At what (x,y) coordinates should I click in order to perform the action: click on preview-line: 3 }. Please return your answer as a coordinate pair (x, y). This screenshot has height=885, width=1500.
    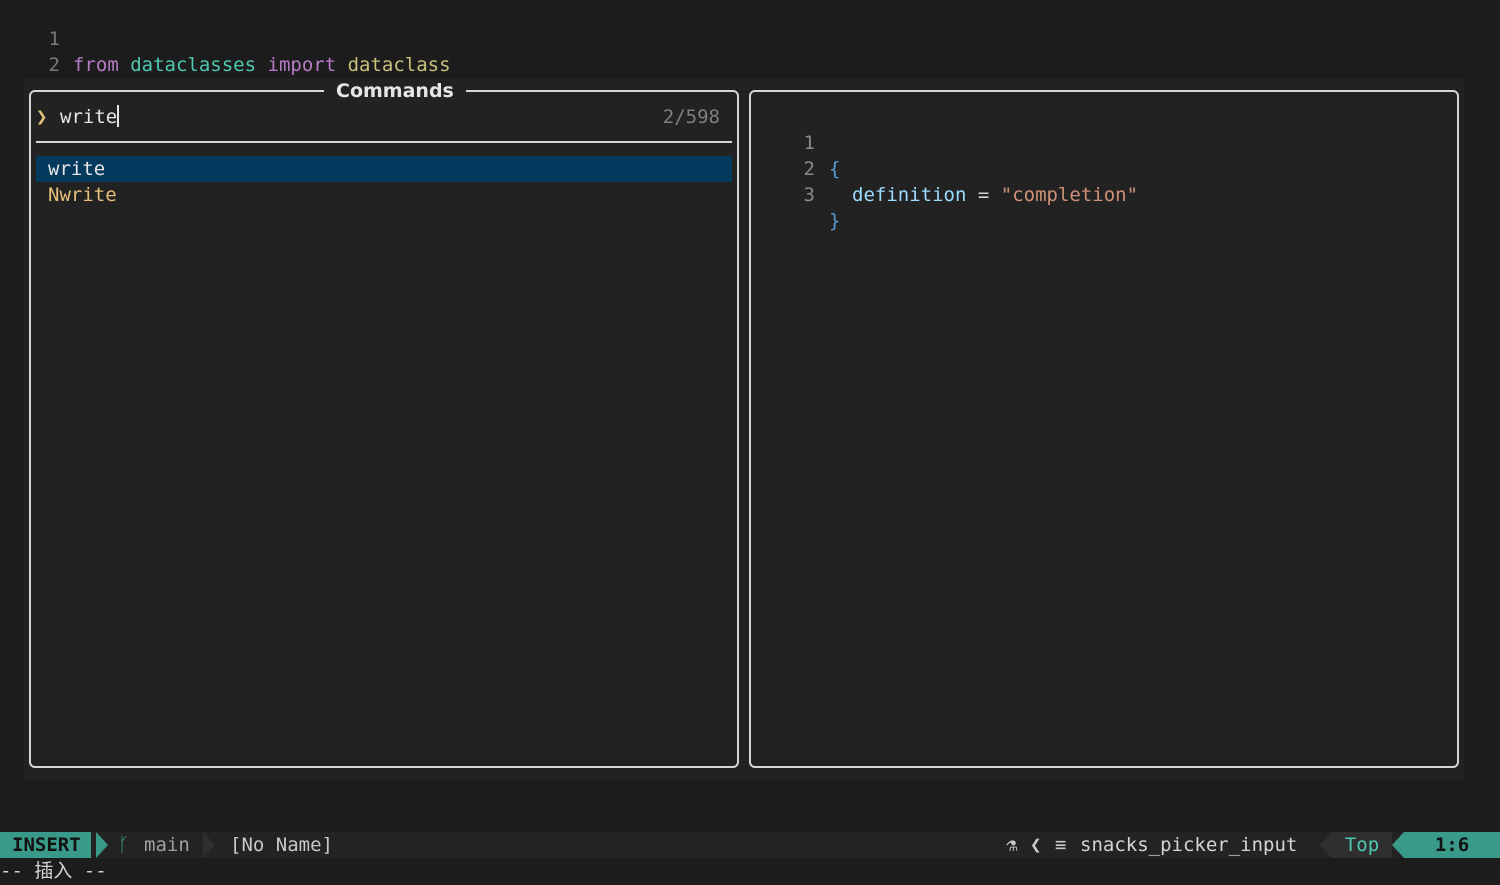
    Looking at the image, I should click on (813, 194).